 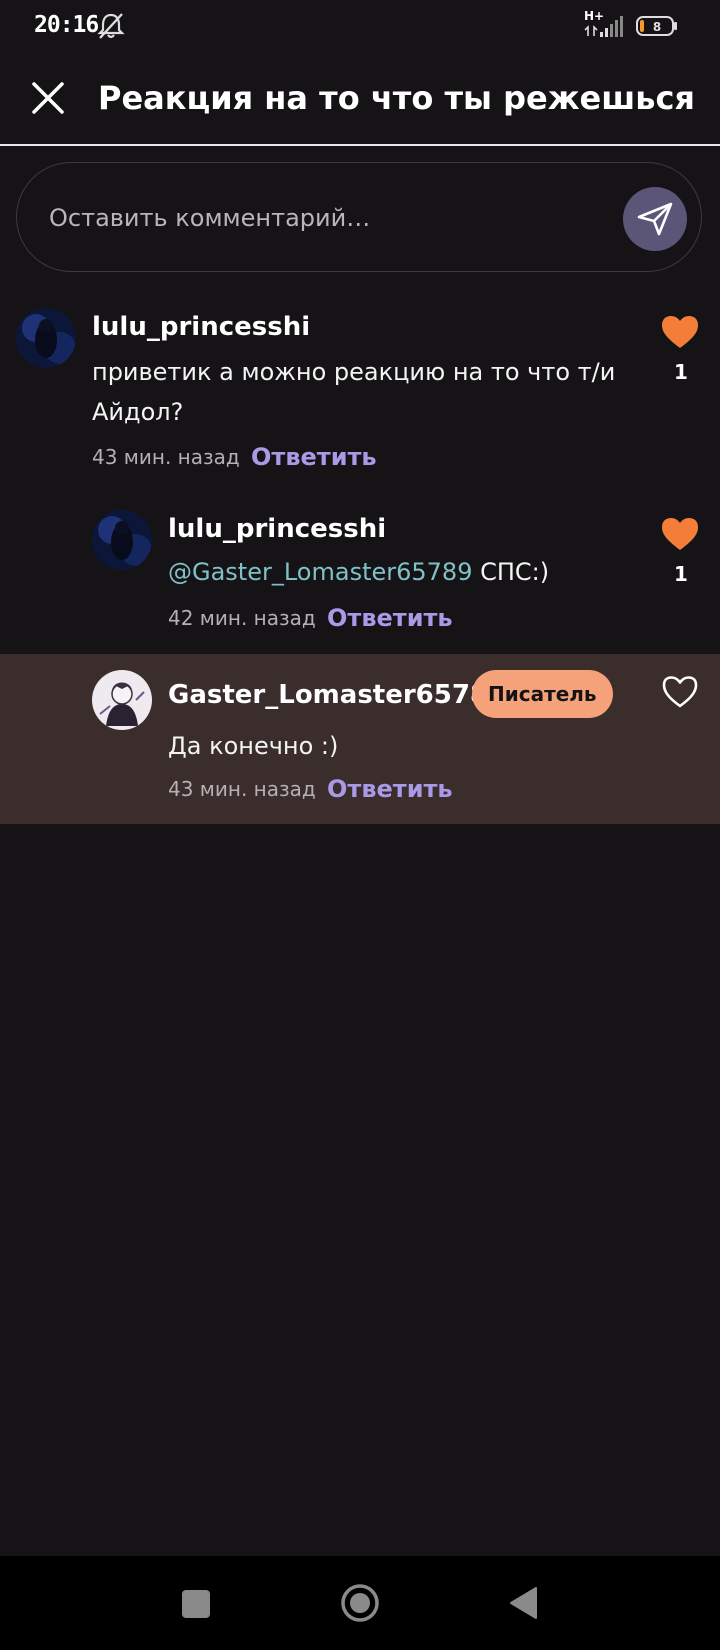 I want to click on header: Реакция на то что ты режешься, so click(x=360, y=99).